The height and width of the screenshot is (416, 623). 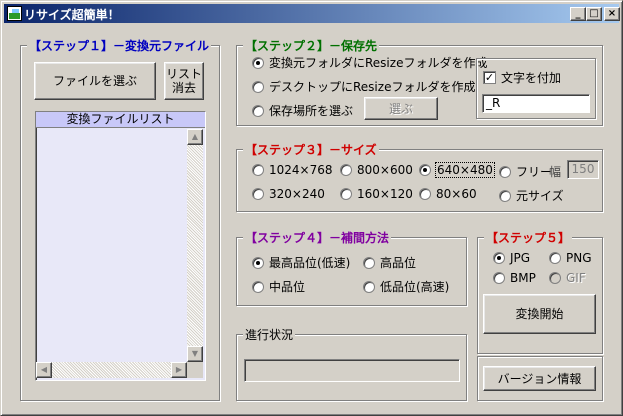 What do you see at coordinates (195, 137) in the screenshot?
I see `scroll-up-button: ▲` at bounding box center [195, 137].